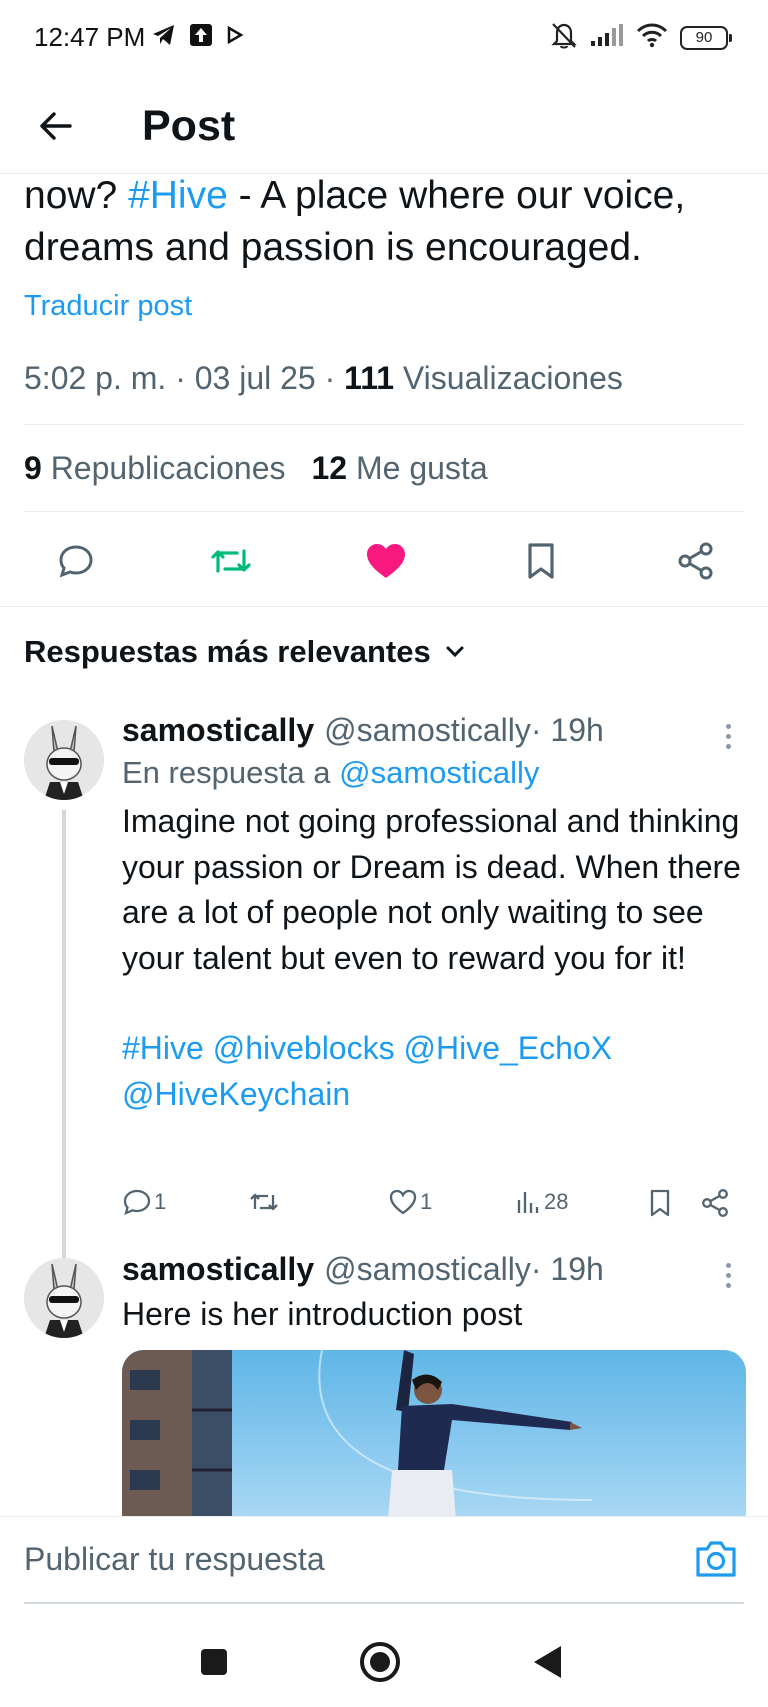 This screenshot has height=1707, width=768. What do you see at coordinates (189, 126) in the screenshot?
I see `page-title: Post` at bounding box center [189, 126].